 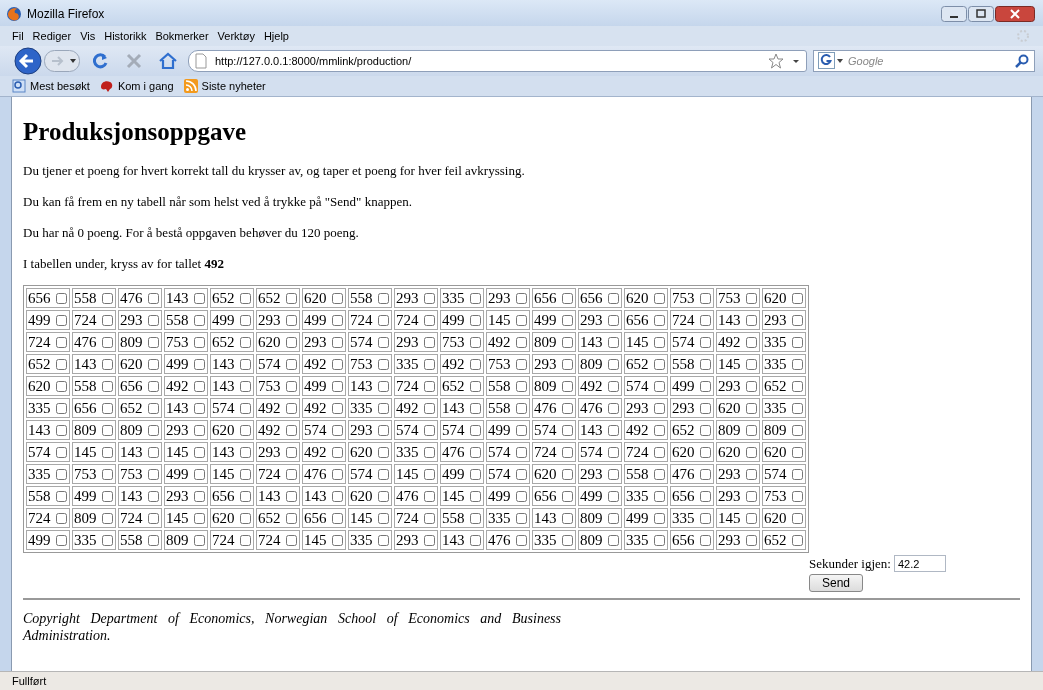 What do you see at coordinates (981, 14) in the screenshot?
I see `maximize-button` at bounding box center [981, 14].